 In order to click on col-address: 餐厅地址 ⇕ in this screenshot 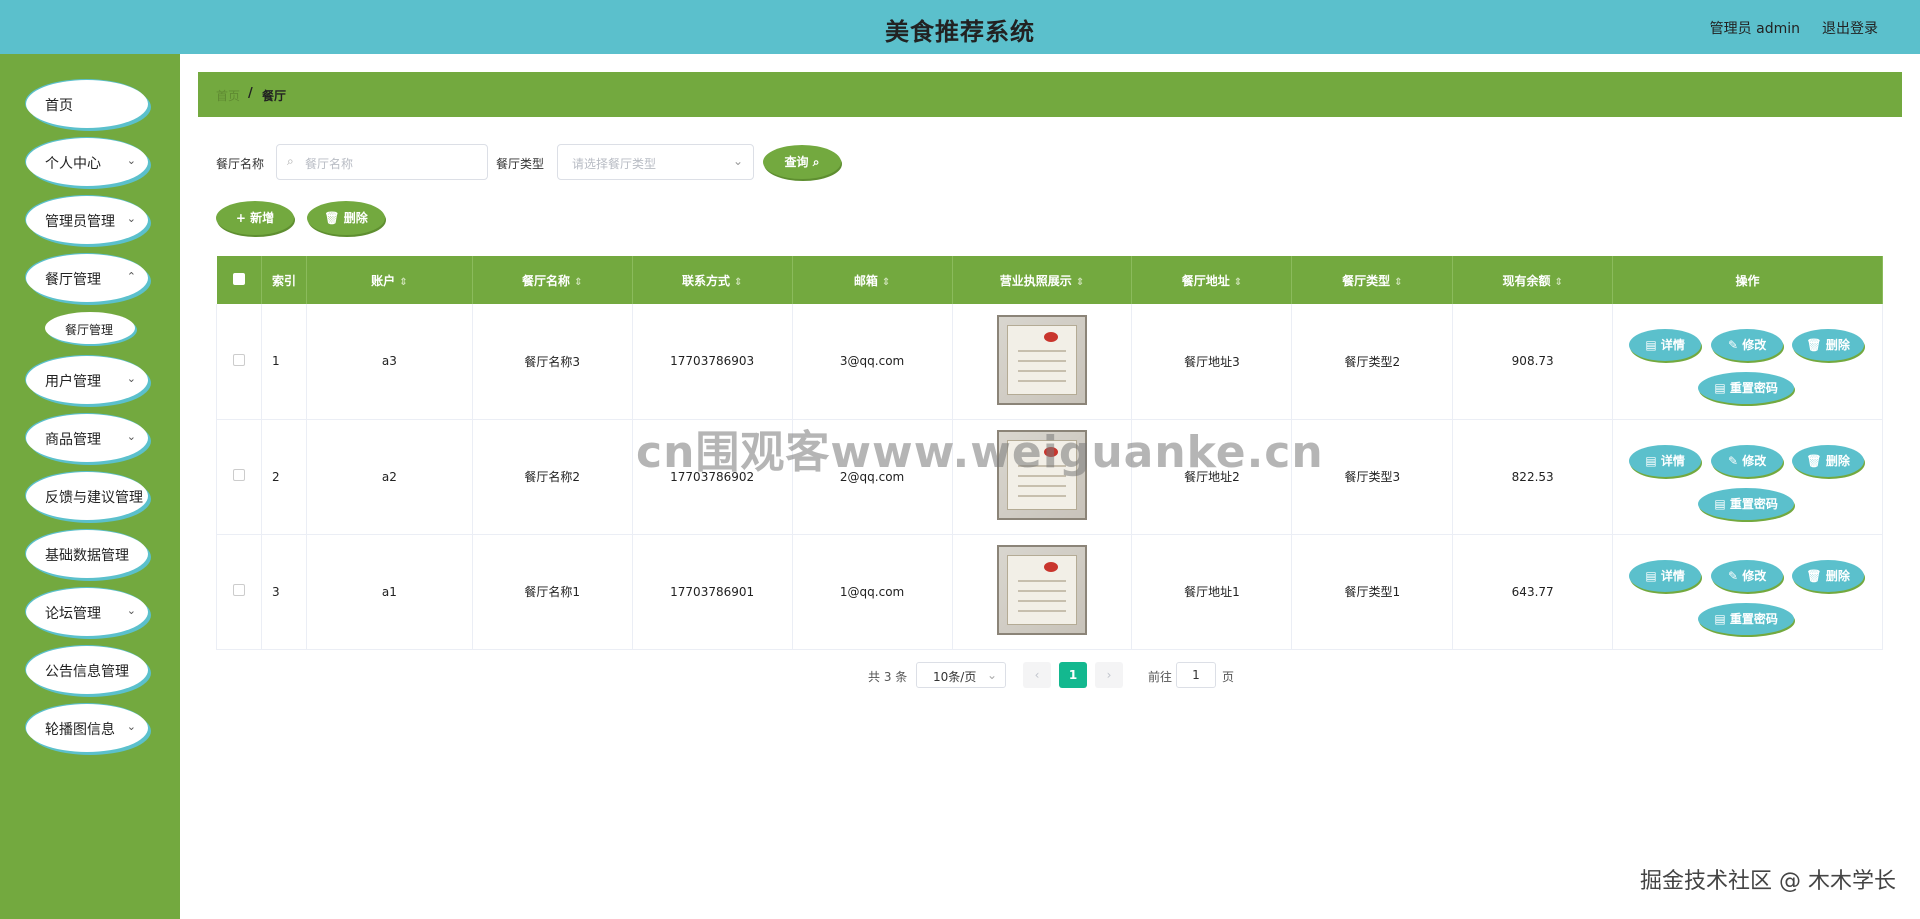, I will do `click(1212, 280)`.